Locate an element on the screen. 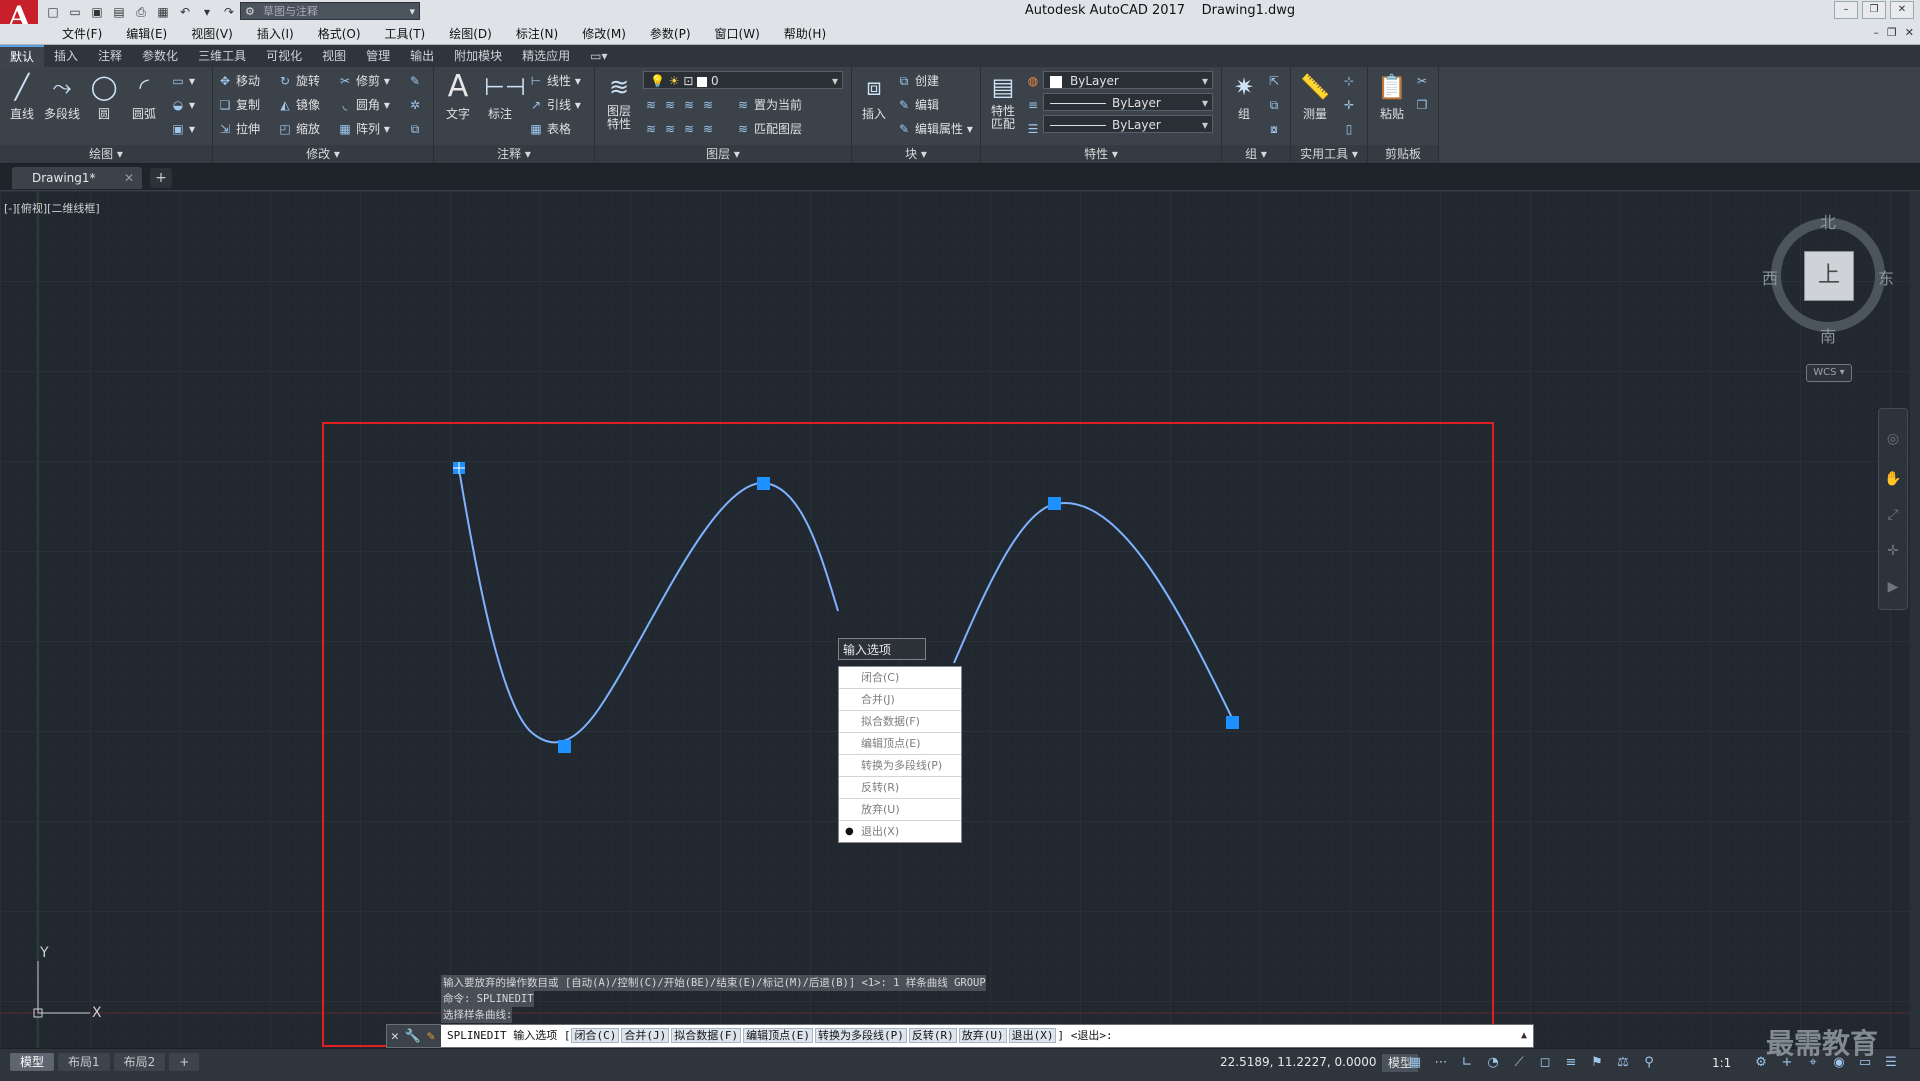 Image resolution: width=1920 pixels, height=1081 pixels. file-tab-drawing1: Drawing1* ✕ is located at coordinates (77, 178).